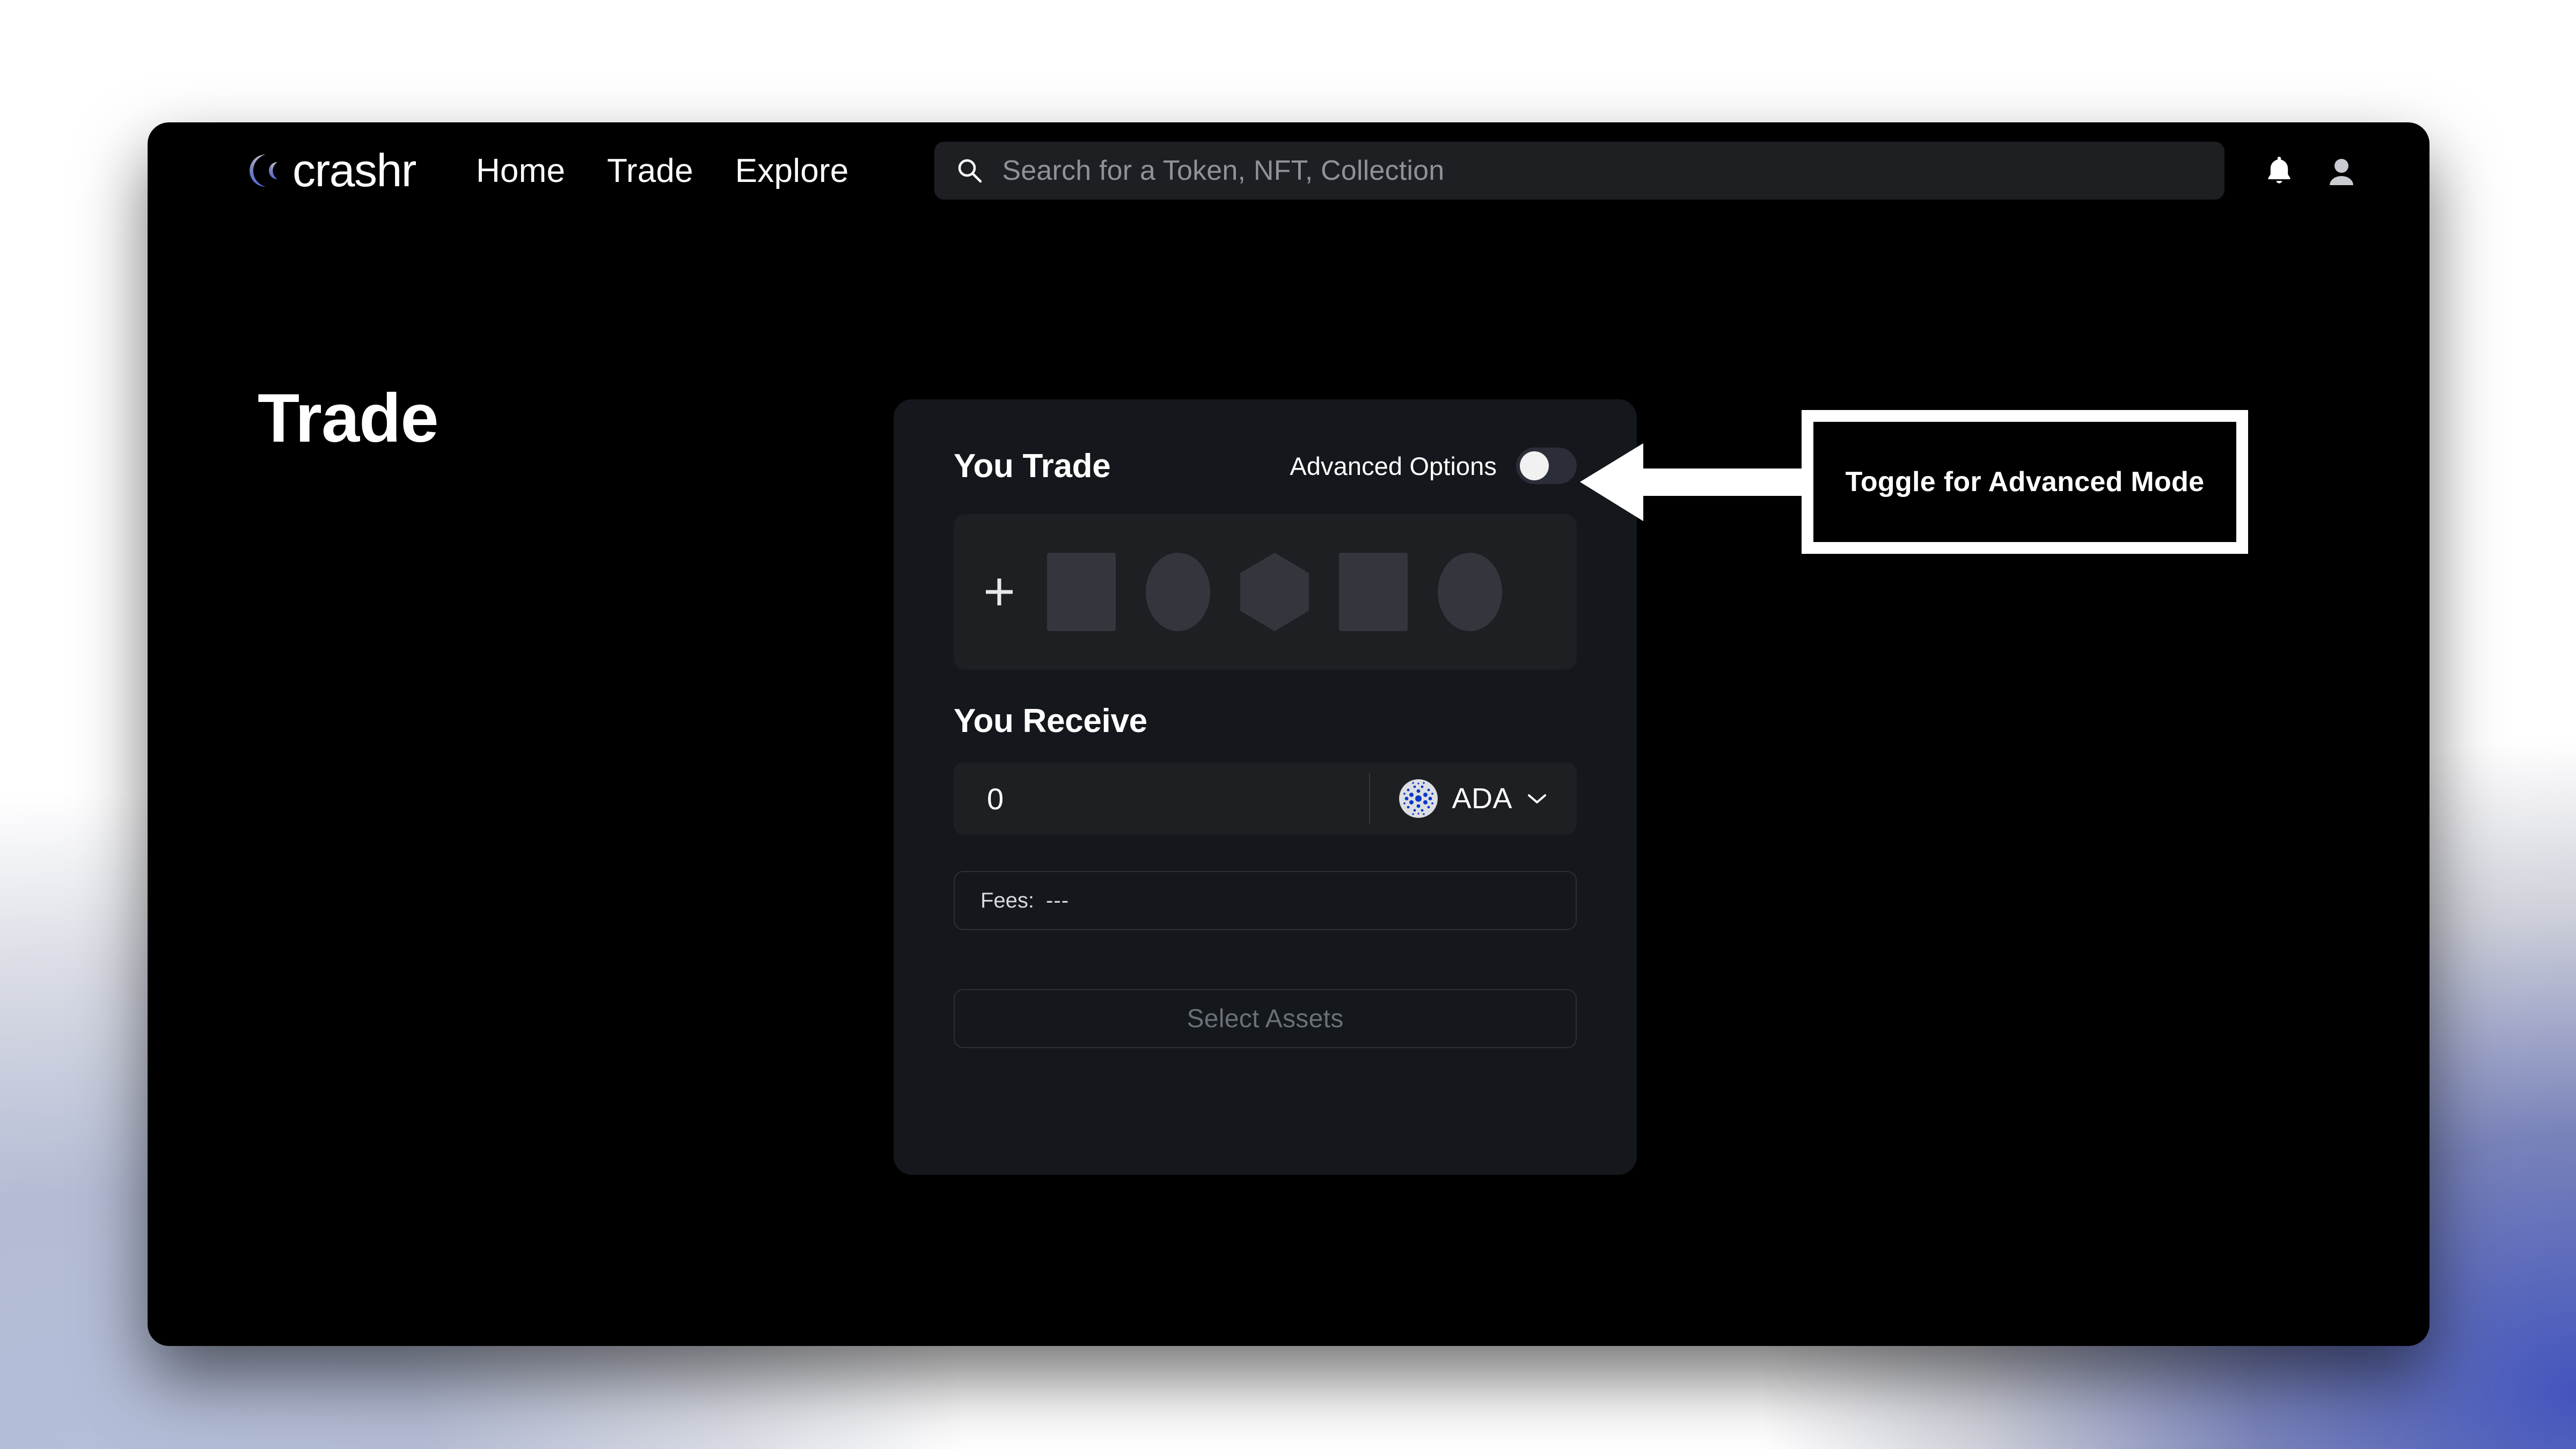 This screenshot has height=1449, width=2576. What do you see at coordinates (999, 592) in the screenshot?
I see `plus-icon` at bounding box center [999, 592].